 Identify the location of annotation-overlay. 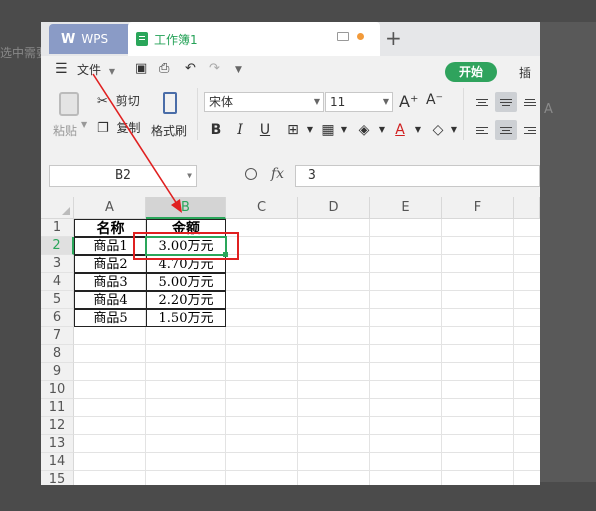
(137, 143).